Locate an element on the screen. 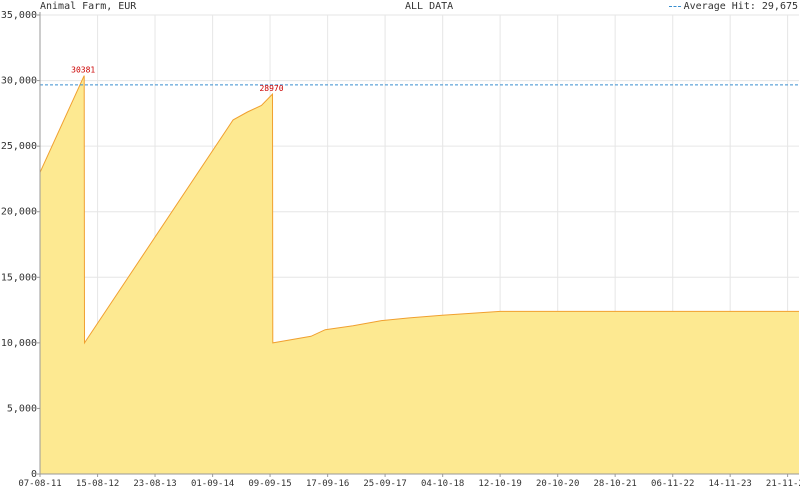  x-tick-label: 25-09-17 is located at coordinates (384, 484).